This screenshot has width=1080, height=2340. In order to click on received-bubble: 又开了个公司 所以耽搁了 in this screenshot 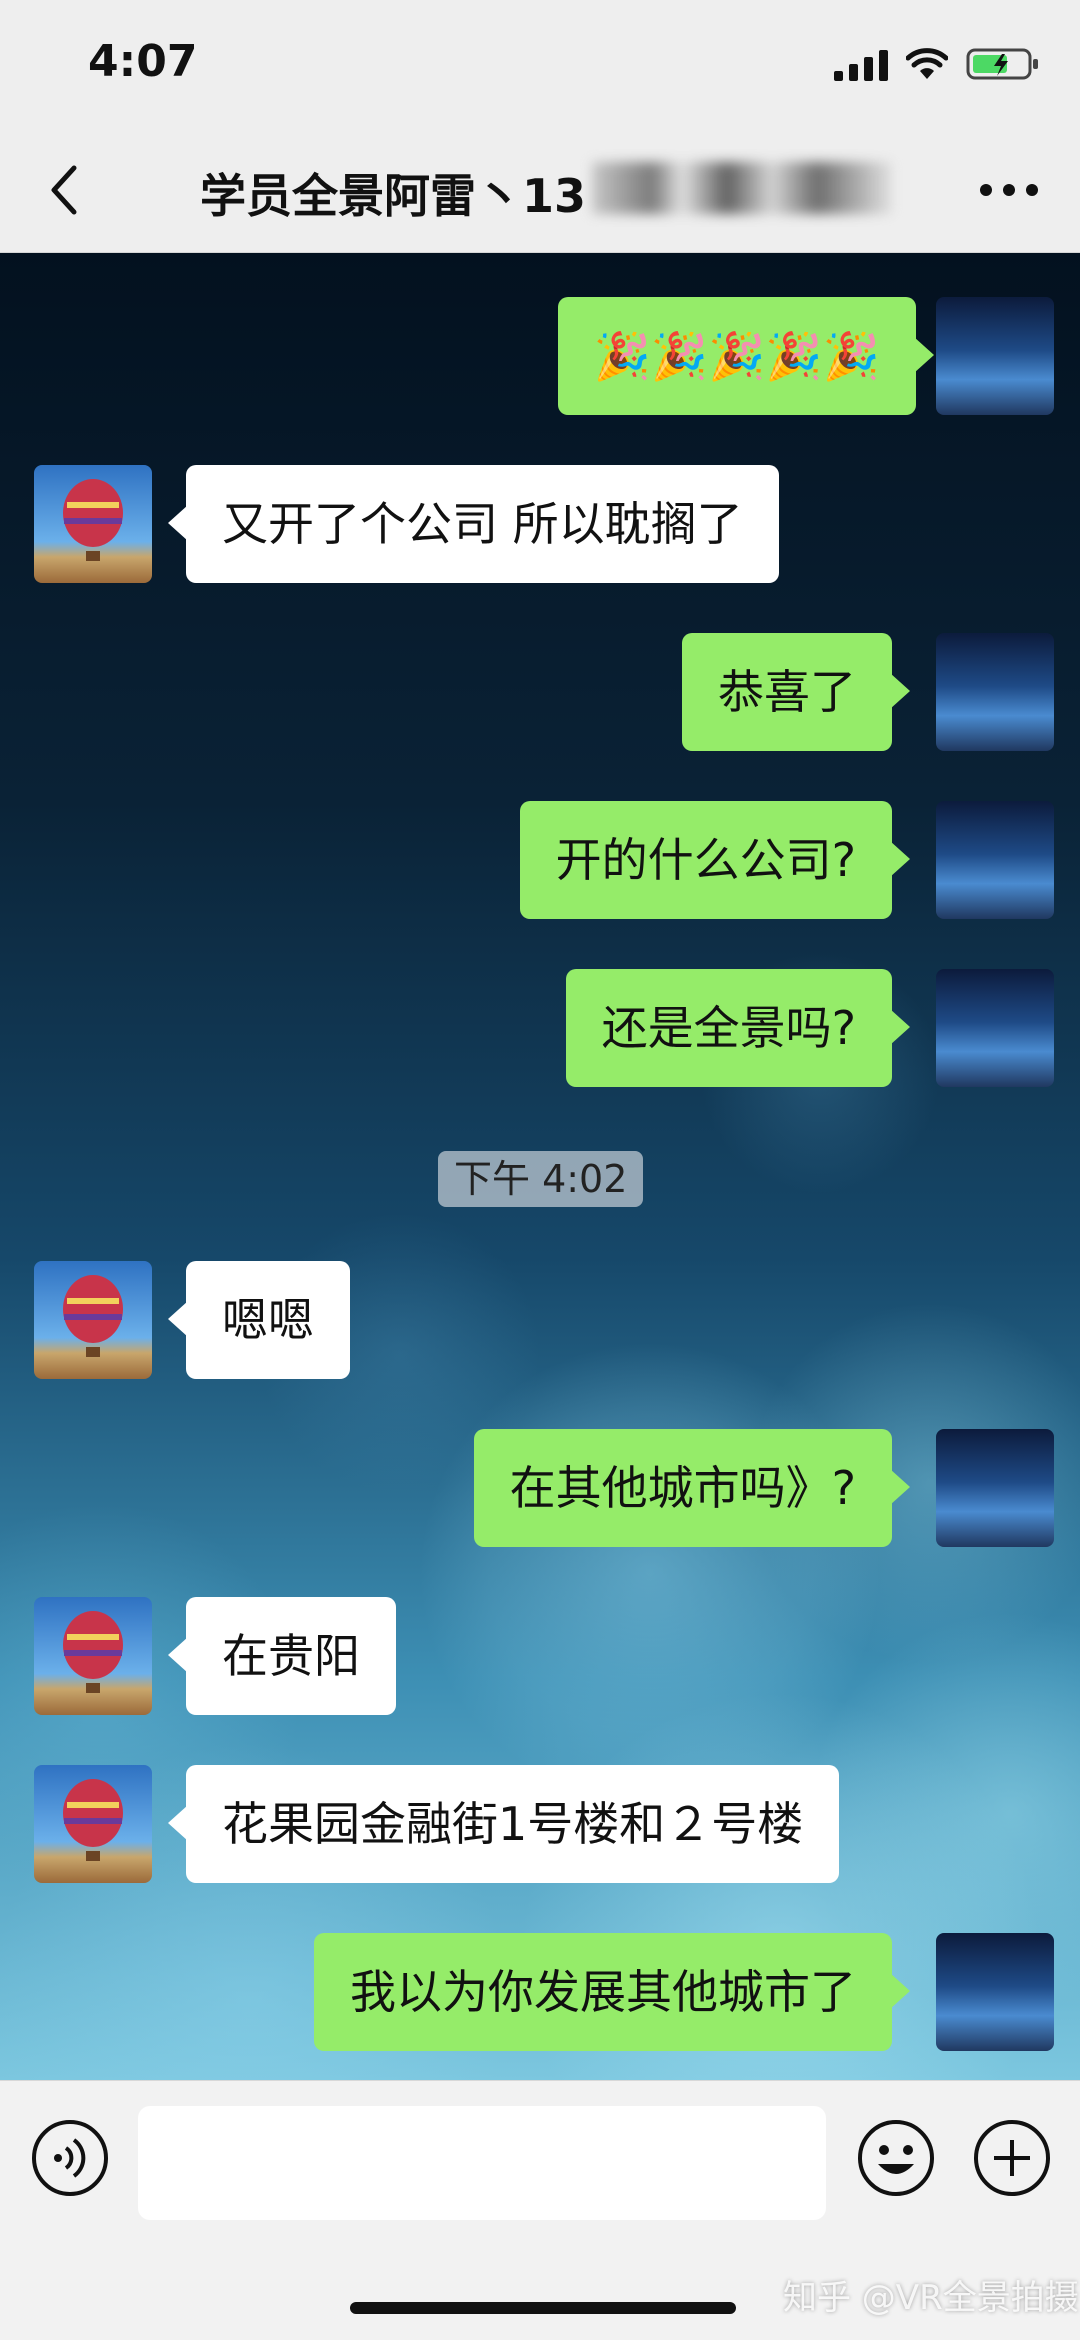, I will do `click(473, 524)`.